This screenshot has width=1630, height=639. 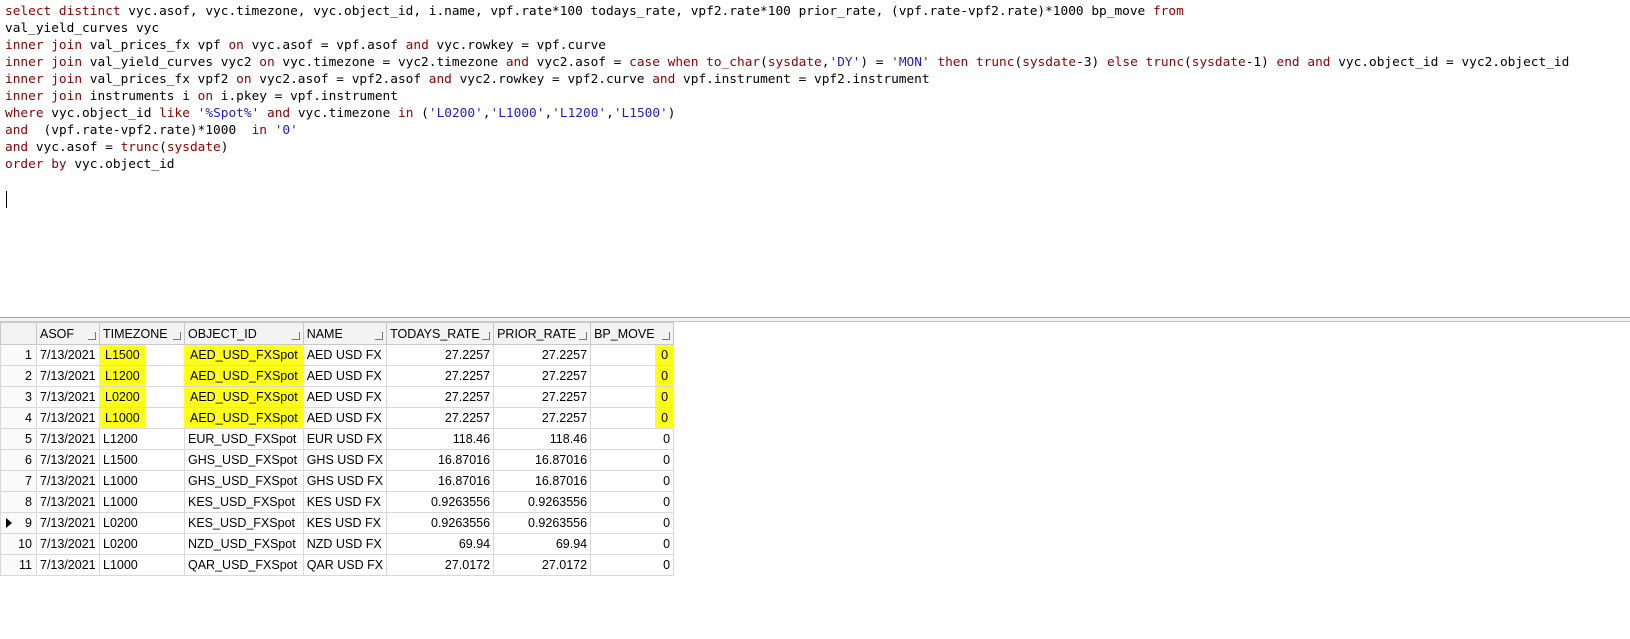 I want to click on column-header-todays-rate: TODAYS_RATE, so click(x=440, y=333).